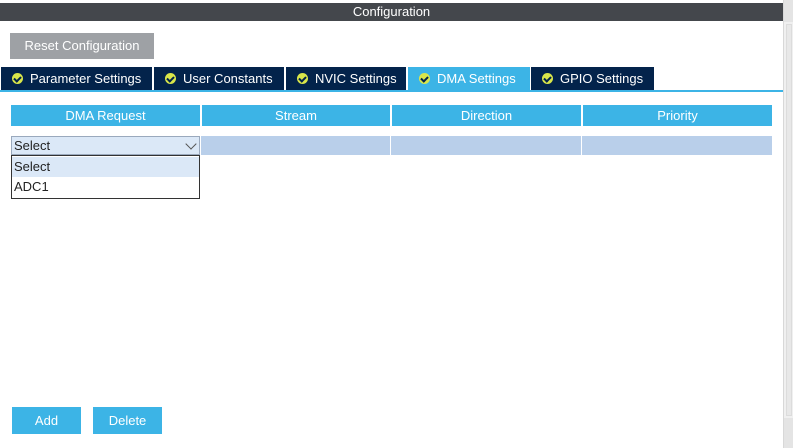 The height and width of the screenshot is (448, 793). Describe the element at coordinates (105, 167) in the screenshot. I see `dropdown-option-select: Select` at that location.